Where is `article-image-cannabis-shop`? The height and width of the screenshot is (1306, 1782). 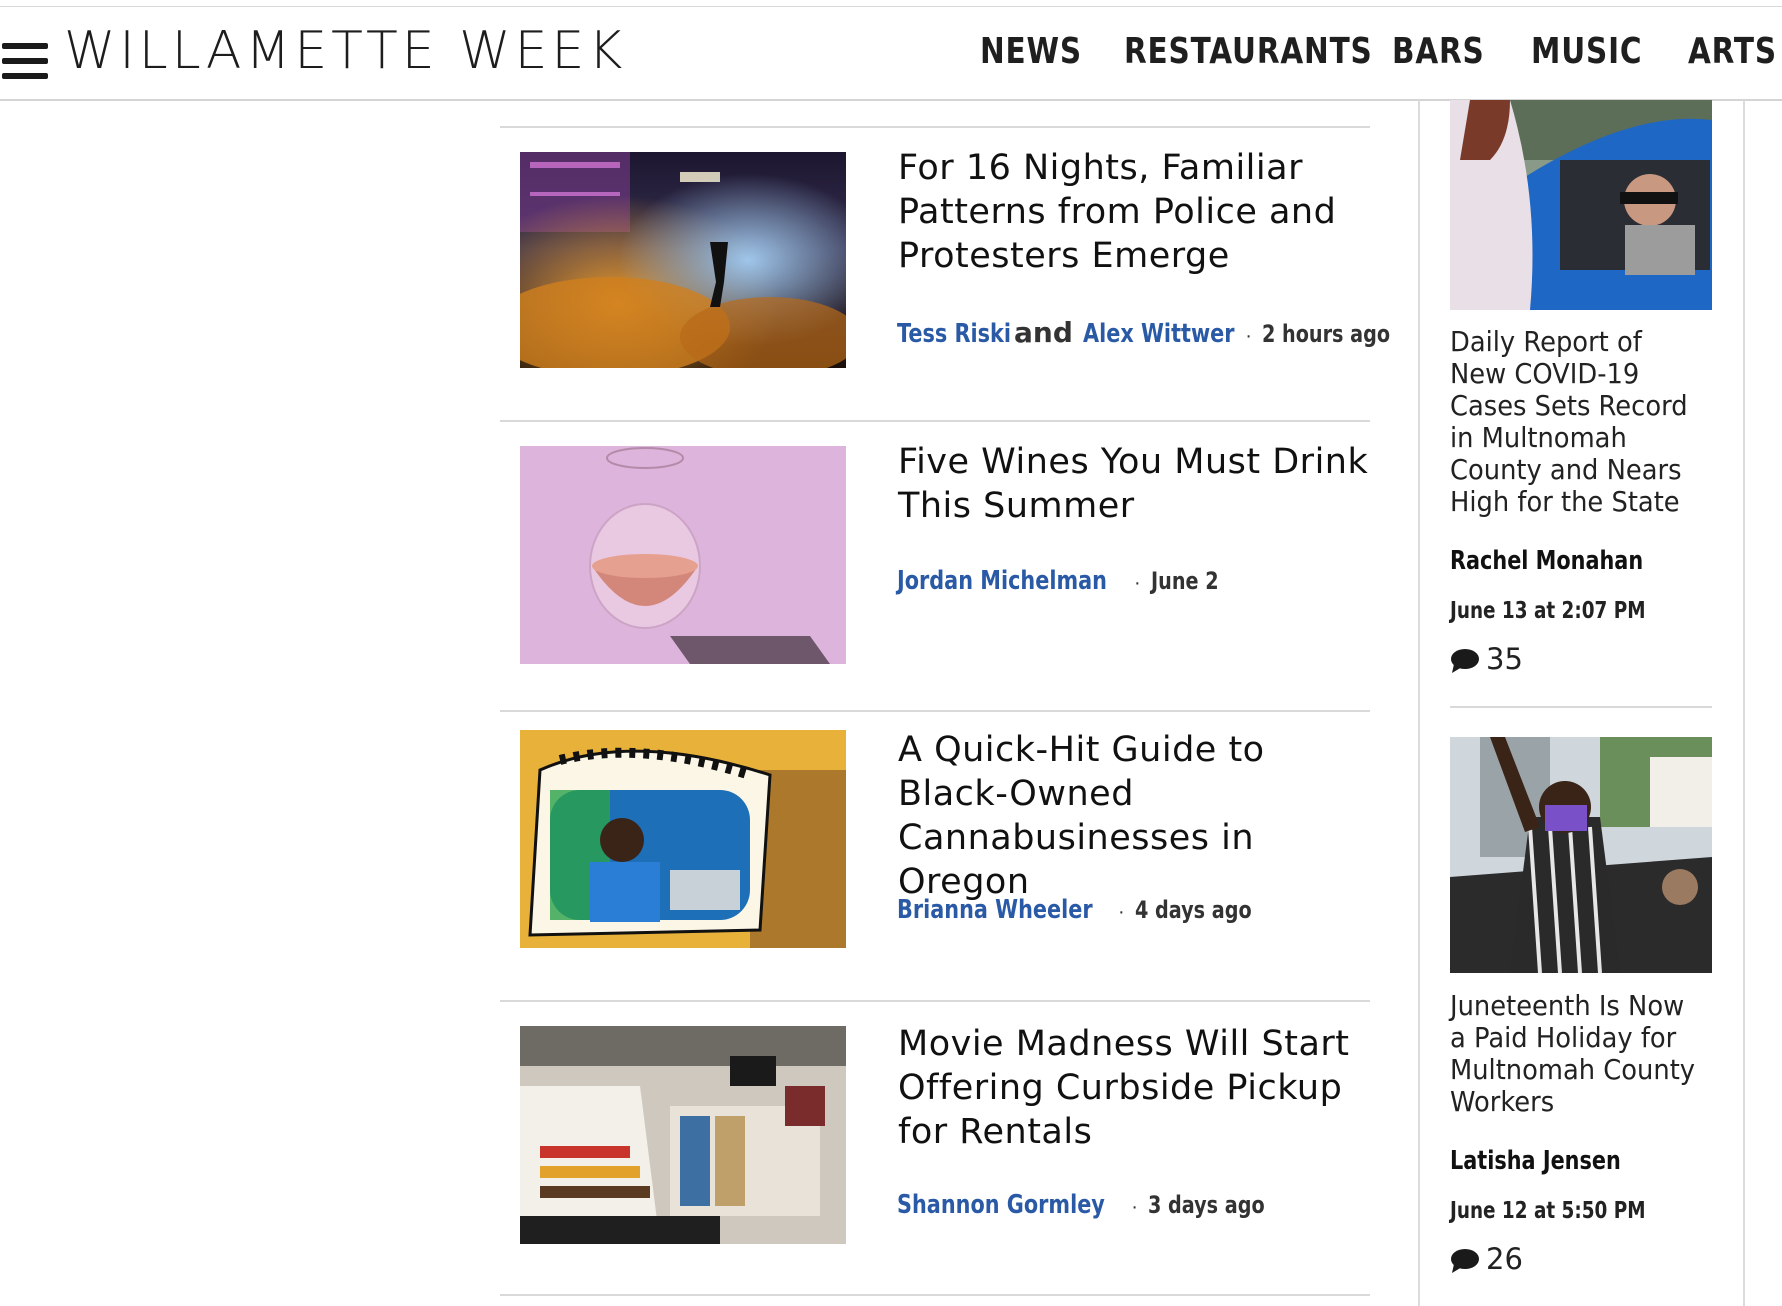 article-image-cannabis-shop is located at coordinates (683, 839).